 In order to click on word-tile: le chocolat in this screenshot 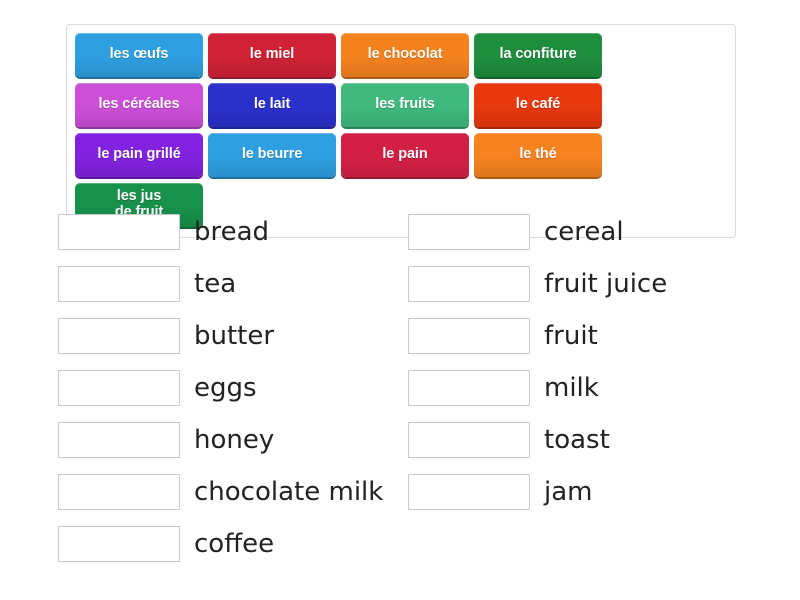, I will do `click(405, 55)`.